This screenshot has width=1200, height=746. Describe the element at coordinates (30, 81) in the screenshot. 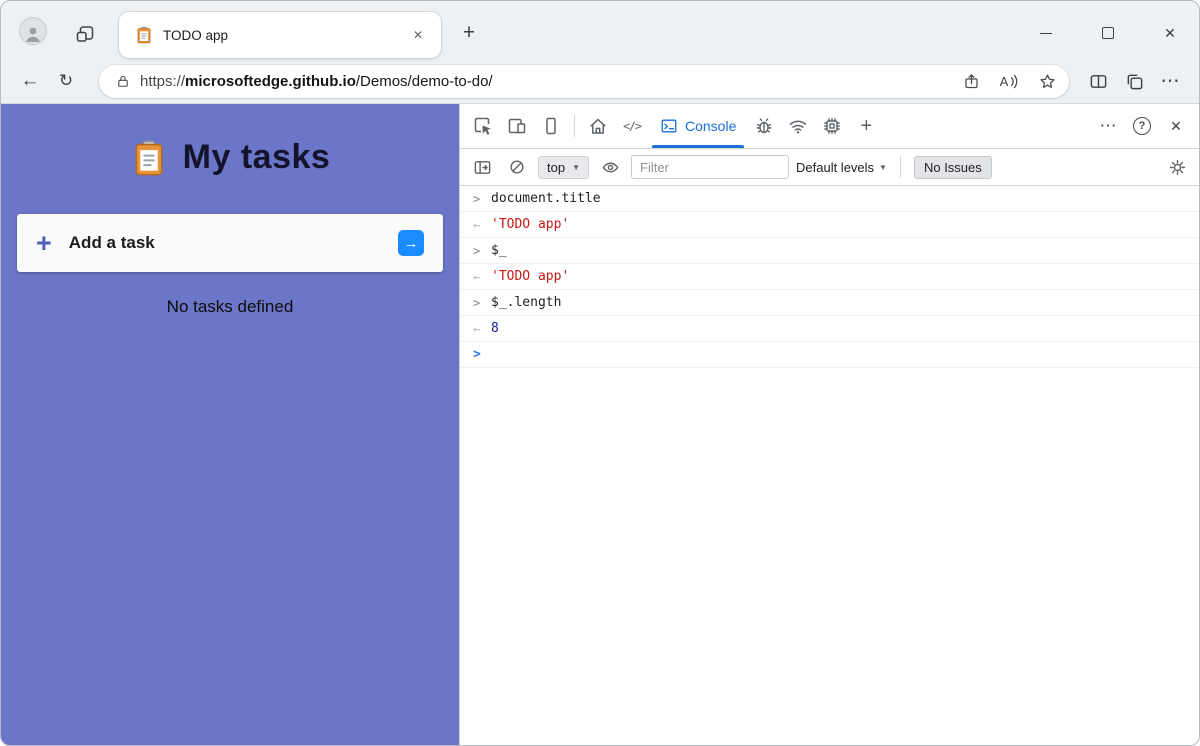

I see `back-button: ←` at that location.